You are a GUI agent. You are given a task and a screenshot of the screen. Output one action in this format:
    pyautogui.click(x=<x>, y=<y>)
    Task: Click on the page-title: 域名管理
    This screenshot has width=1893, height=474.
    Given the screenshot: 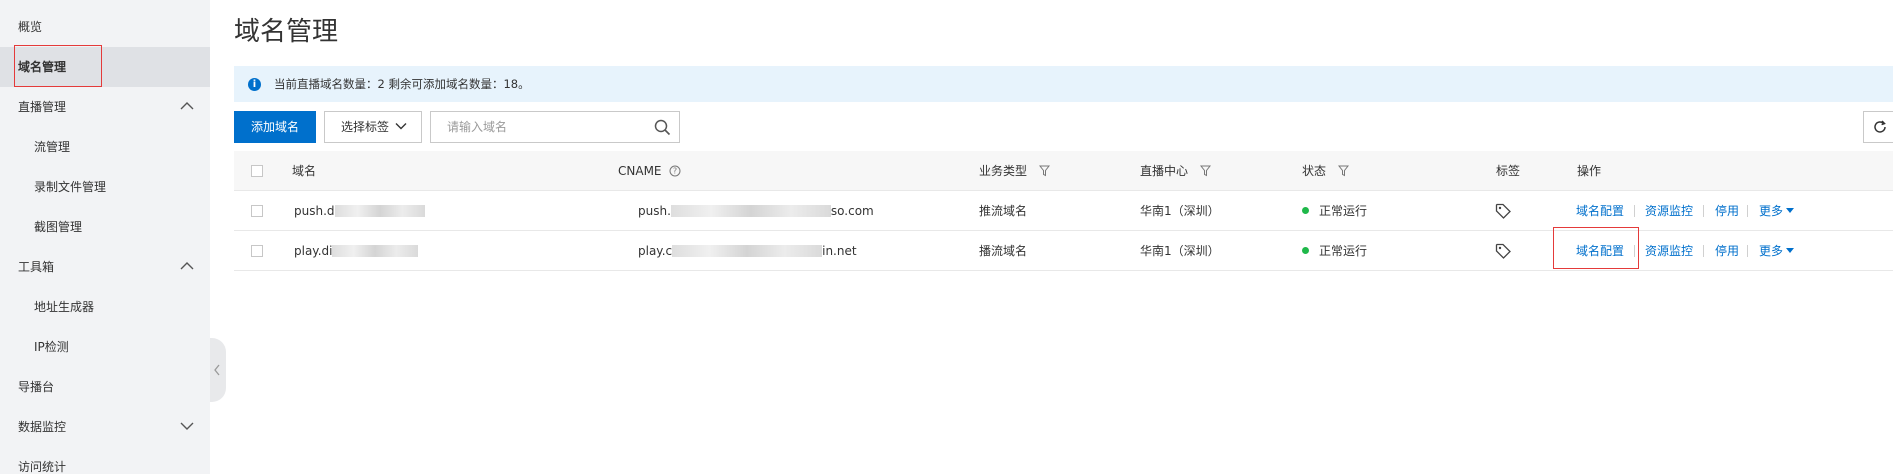 What is the action you would take?
    pyautogui.click(x=286, y=32)
    